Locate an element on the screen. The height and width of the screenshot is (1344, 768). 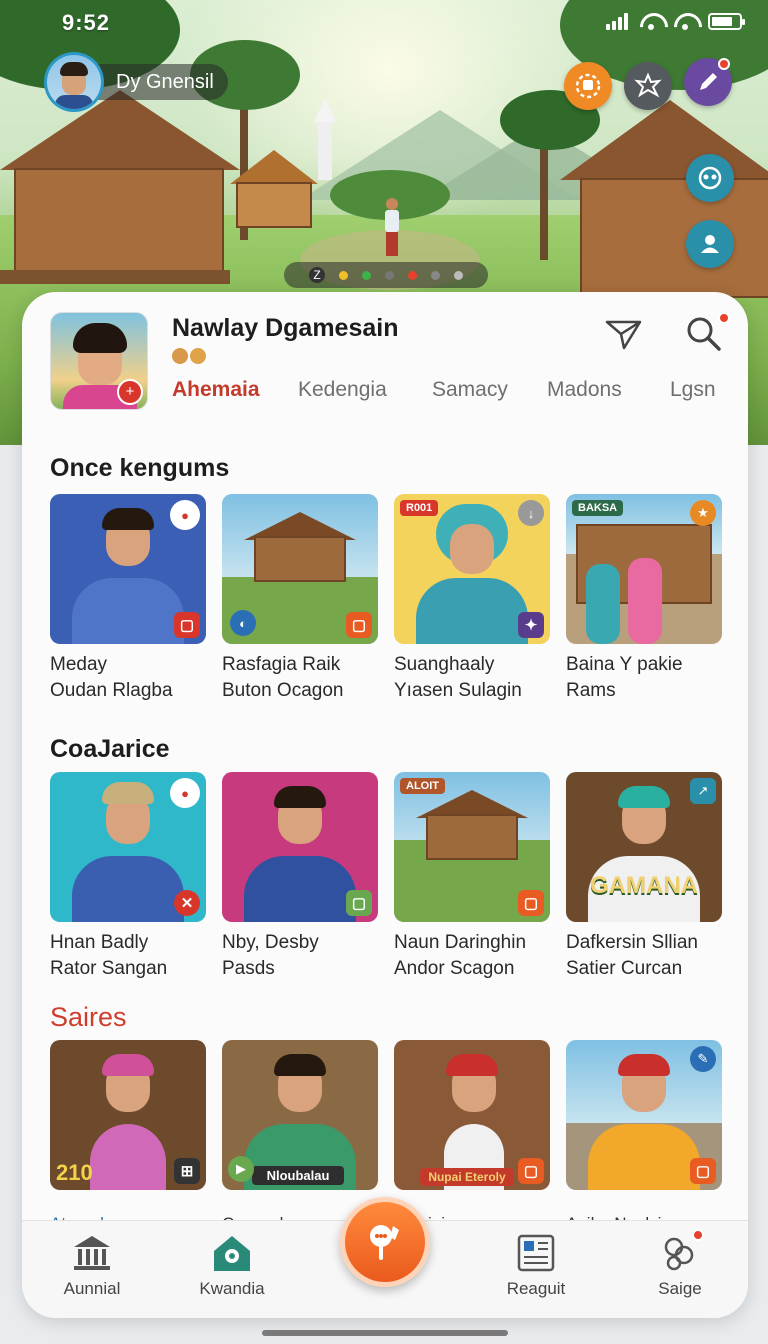
tab-madons: Madons is located at coordinates (608, 390).